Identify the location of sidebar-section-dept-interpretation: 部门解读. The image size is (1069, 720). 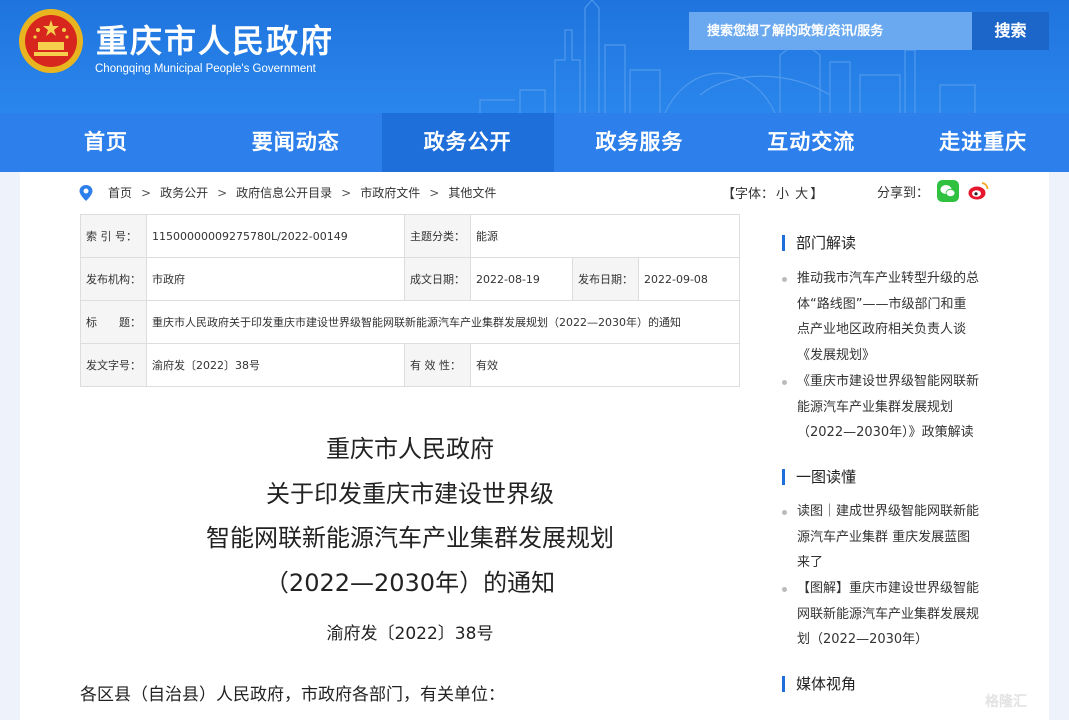
(819, 242).